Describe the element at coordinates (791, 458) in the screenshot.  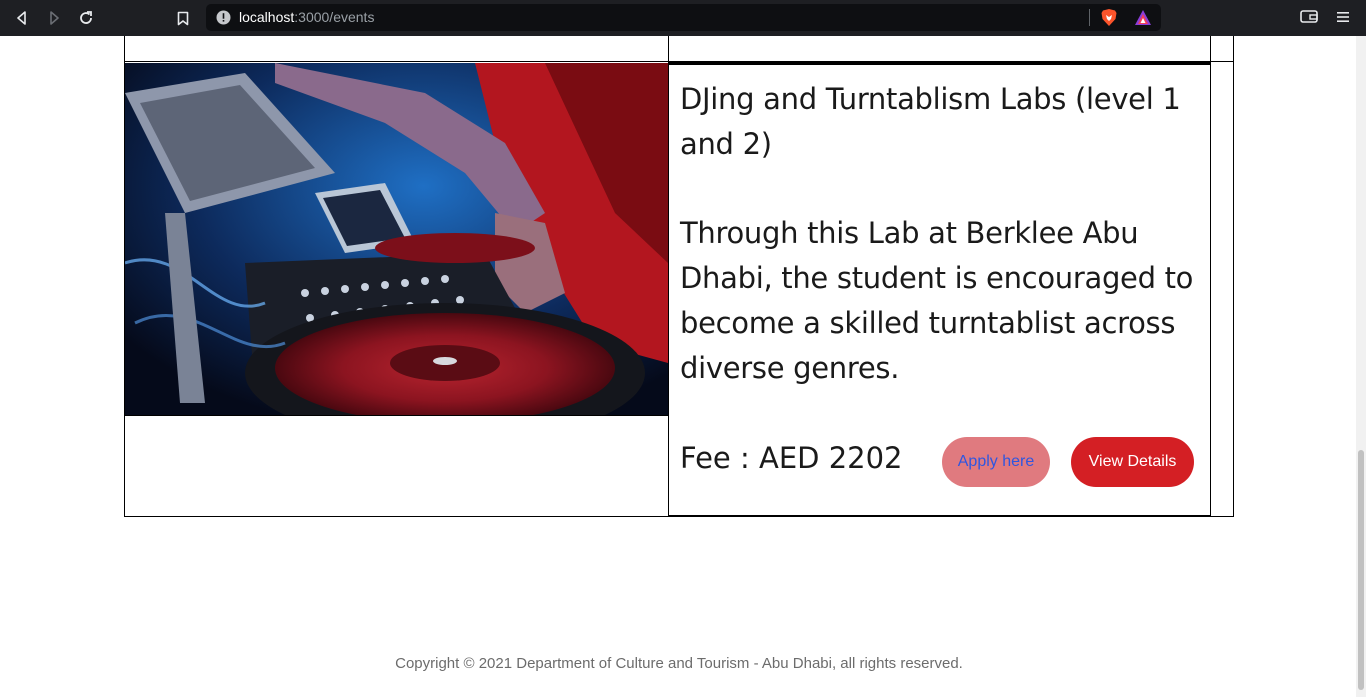
I see `event-fee: Fee : AED 2202` at that location.